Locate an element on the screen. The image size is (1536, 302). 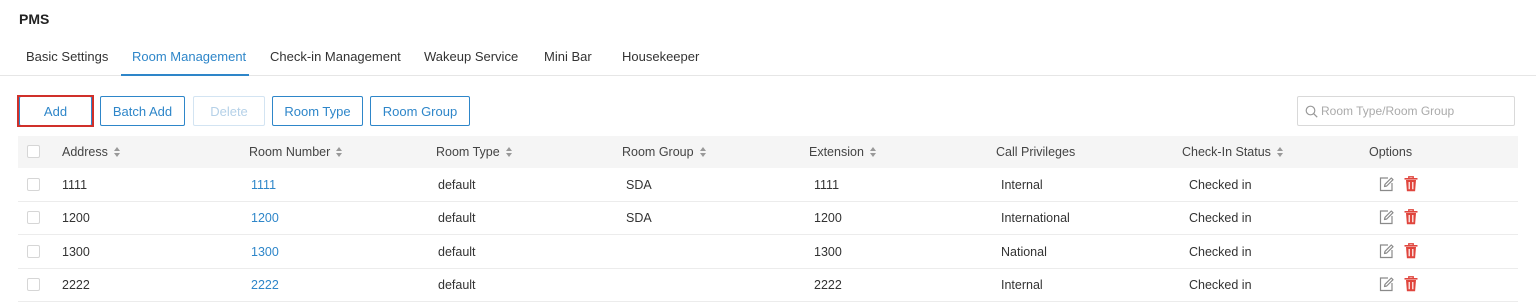
room-type-button: Room Type is located at coordinates (317, 111).